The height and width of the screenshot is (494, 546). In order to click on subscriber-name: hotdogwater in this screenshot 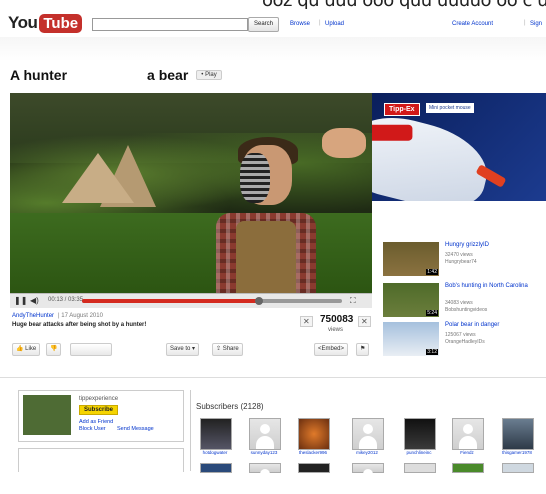, I will do `click(215, 452)`.